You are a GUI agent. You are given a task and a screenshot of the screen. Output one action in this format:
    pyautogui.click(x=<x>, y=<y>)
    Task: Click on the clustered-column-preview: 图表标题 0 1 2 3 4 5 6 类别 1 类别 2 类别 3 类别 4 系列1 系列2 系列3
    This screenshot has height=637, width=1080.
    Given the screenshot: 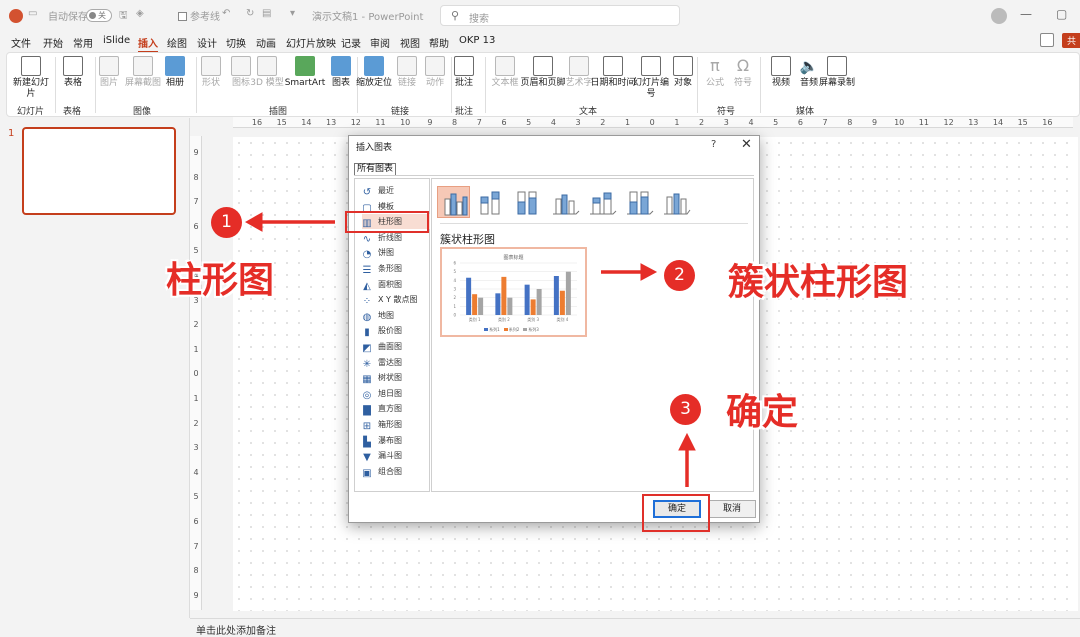 What is the action you would take?
    pyautogui.click(x=513, y=292)
    